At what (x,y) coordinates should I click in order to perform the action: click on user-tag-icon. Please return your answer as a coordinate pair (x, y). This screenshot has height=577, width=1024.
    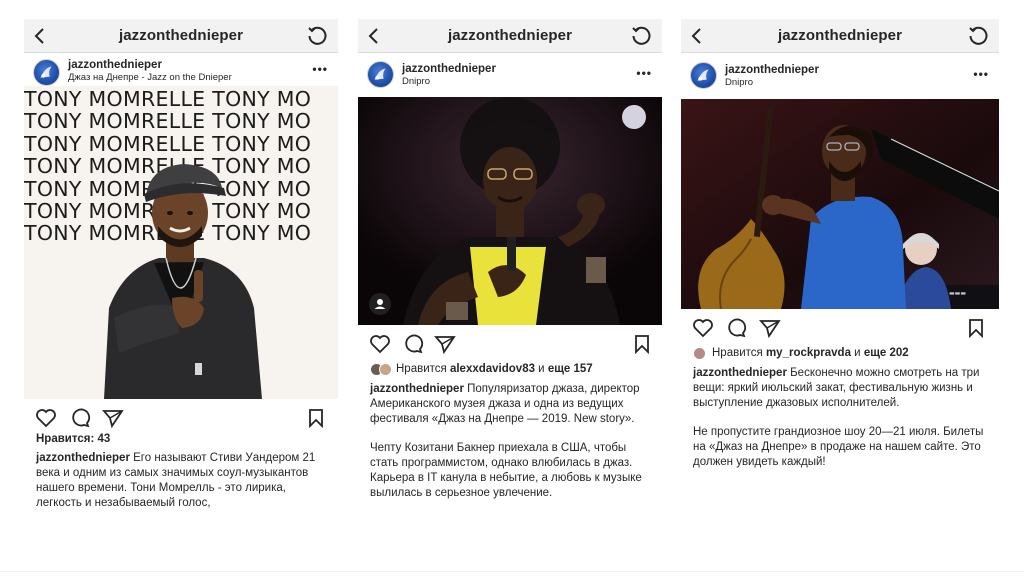
    Looking at the image, I should click on (380, 304).